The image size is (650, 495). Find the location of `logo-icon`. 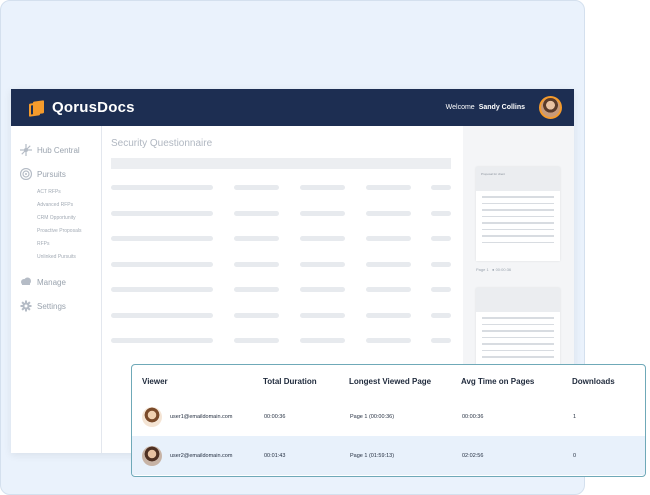

logo-icon is located at coordinates (38, 108).